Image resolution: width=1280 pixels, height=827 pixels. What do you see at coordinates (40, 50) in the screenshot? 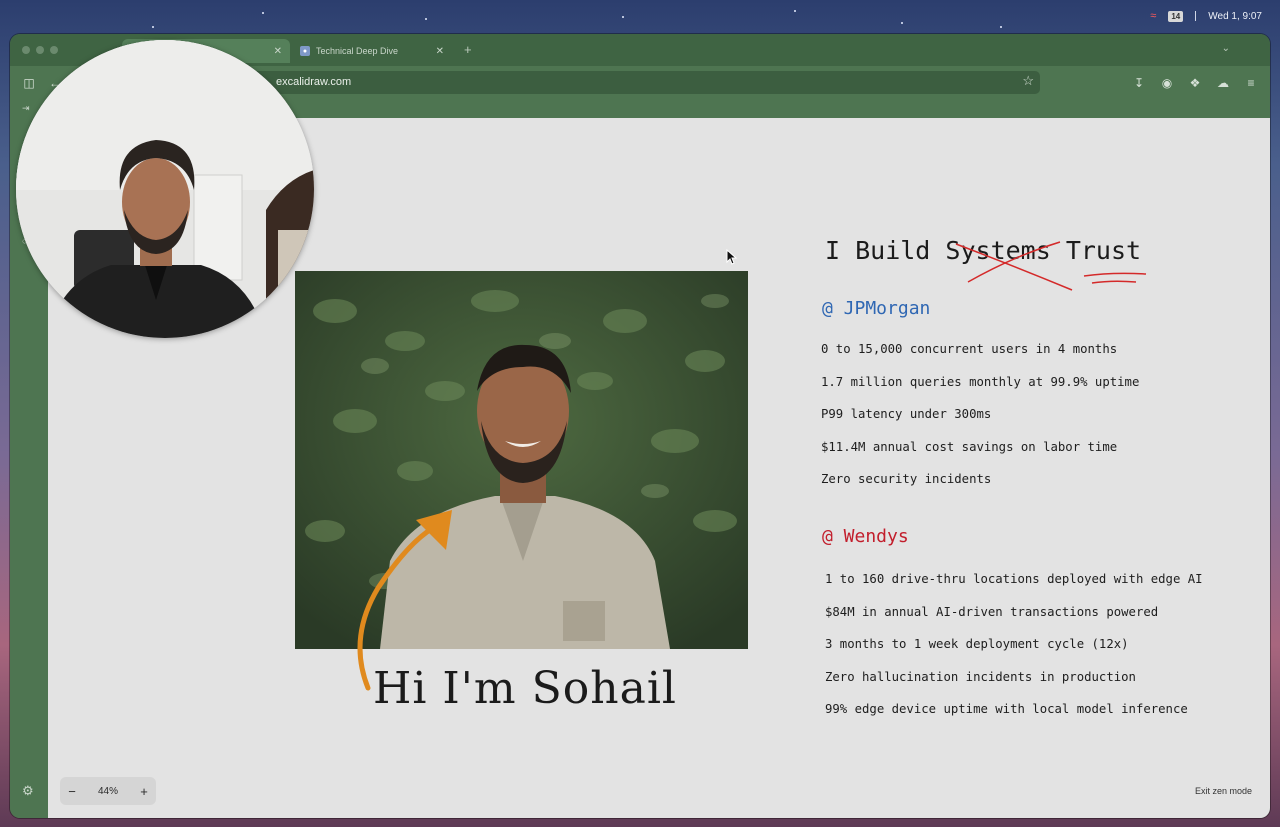
I see `minimize-window-button` at bounding box center [40, 50].